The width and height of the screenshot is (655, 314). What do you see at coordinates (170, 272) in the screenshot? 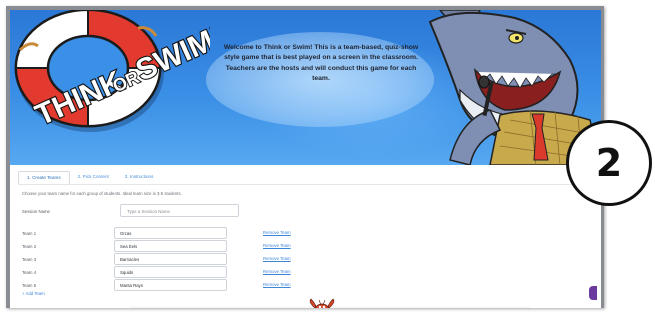
I see `team-name-input: Squids` at bounding box center [170, 272].